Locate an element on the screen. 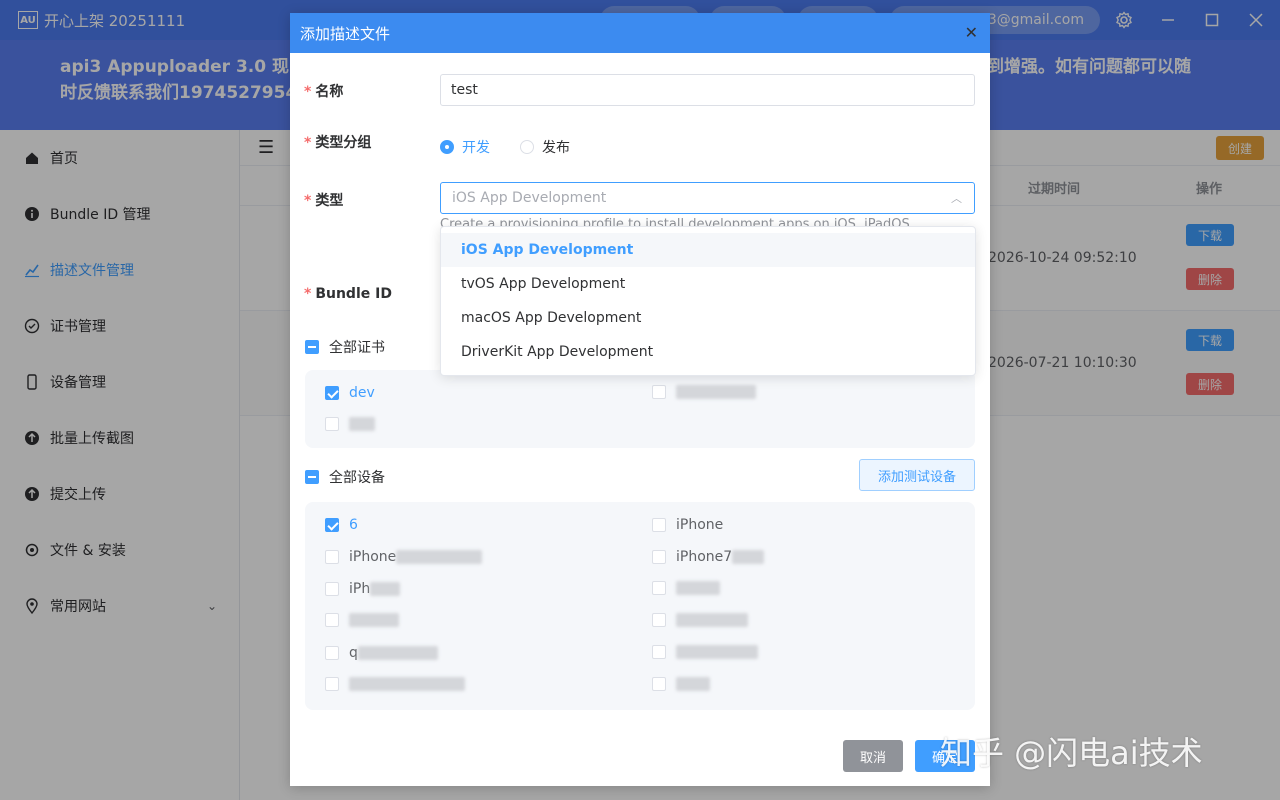 The image size is (1280, 800). type-label: * 类型 is located at coordinates (324, 201).